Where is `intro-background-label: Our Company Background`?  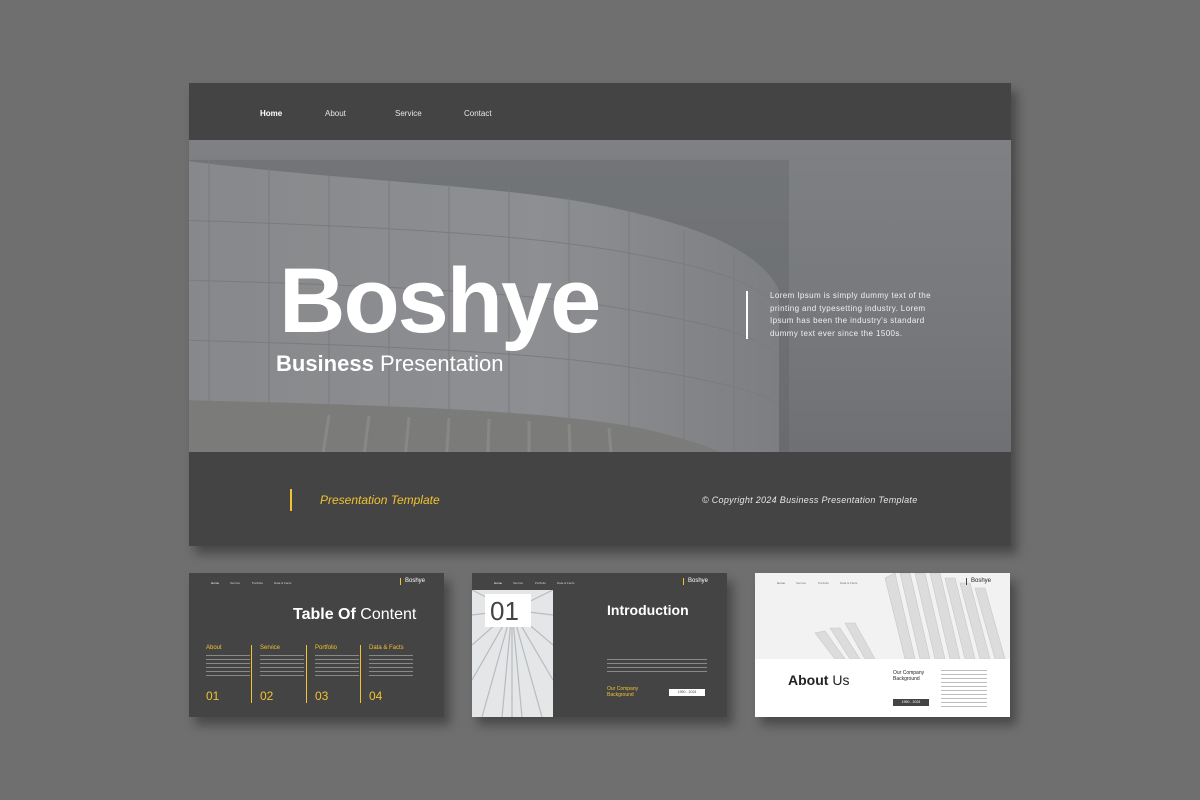 intro-background-label: Our Company Background is located at coordinates (623, 692).